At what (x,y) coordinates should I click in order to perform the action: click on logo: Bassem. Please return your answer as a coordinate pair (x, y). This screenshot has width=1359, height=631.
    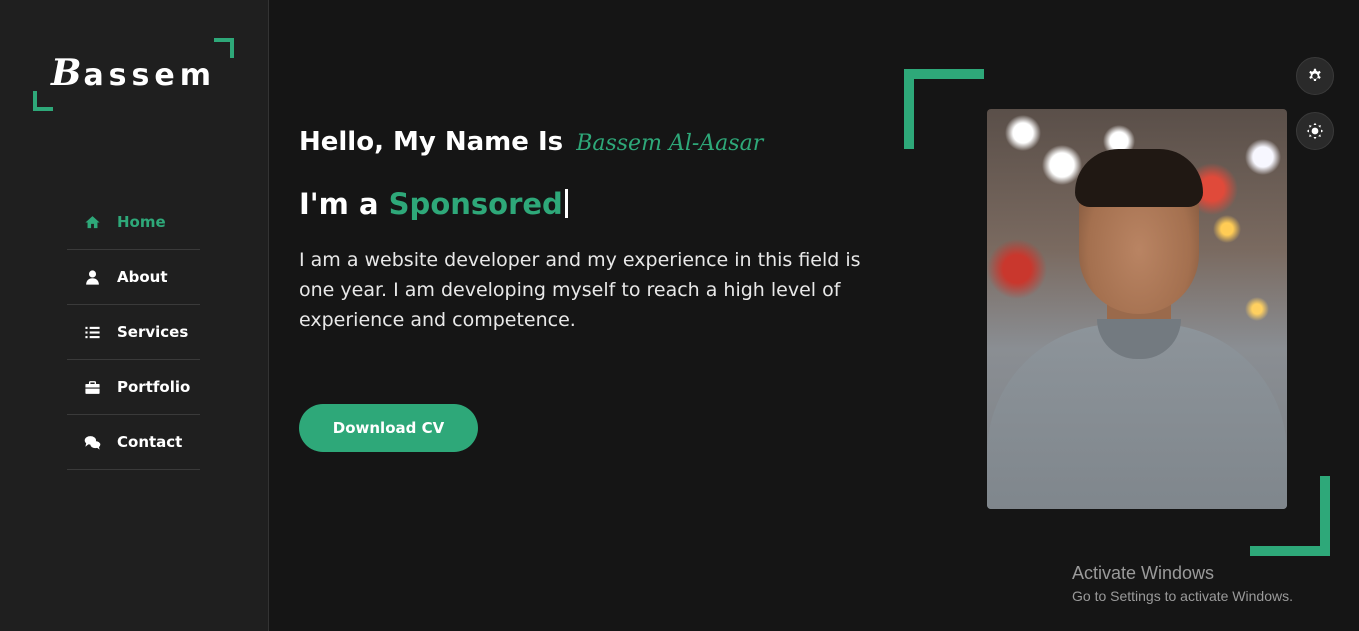
    Looking at the image, I should click on (133, 74).